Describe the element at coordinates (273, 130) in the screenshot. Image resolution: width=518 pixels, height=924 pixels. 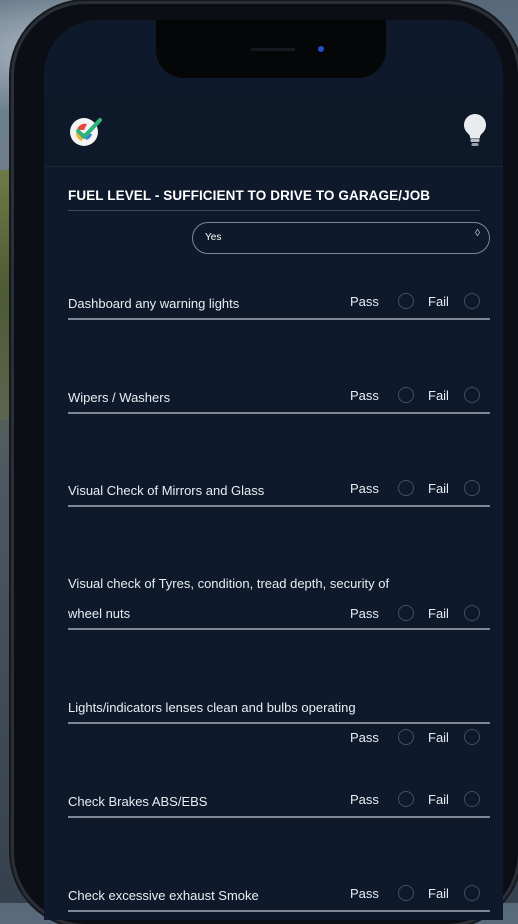
I see `app-header` at that location.